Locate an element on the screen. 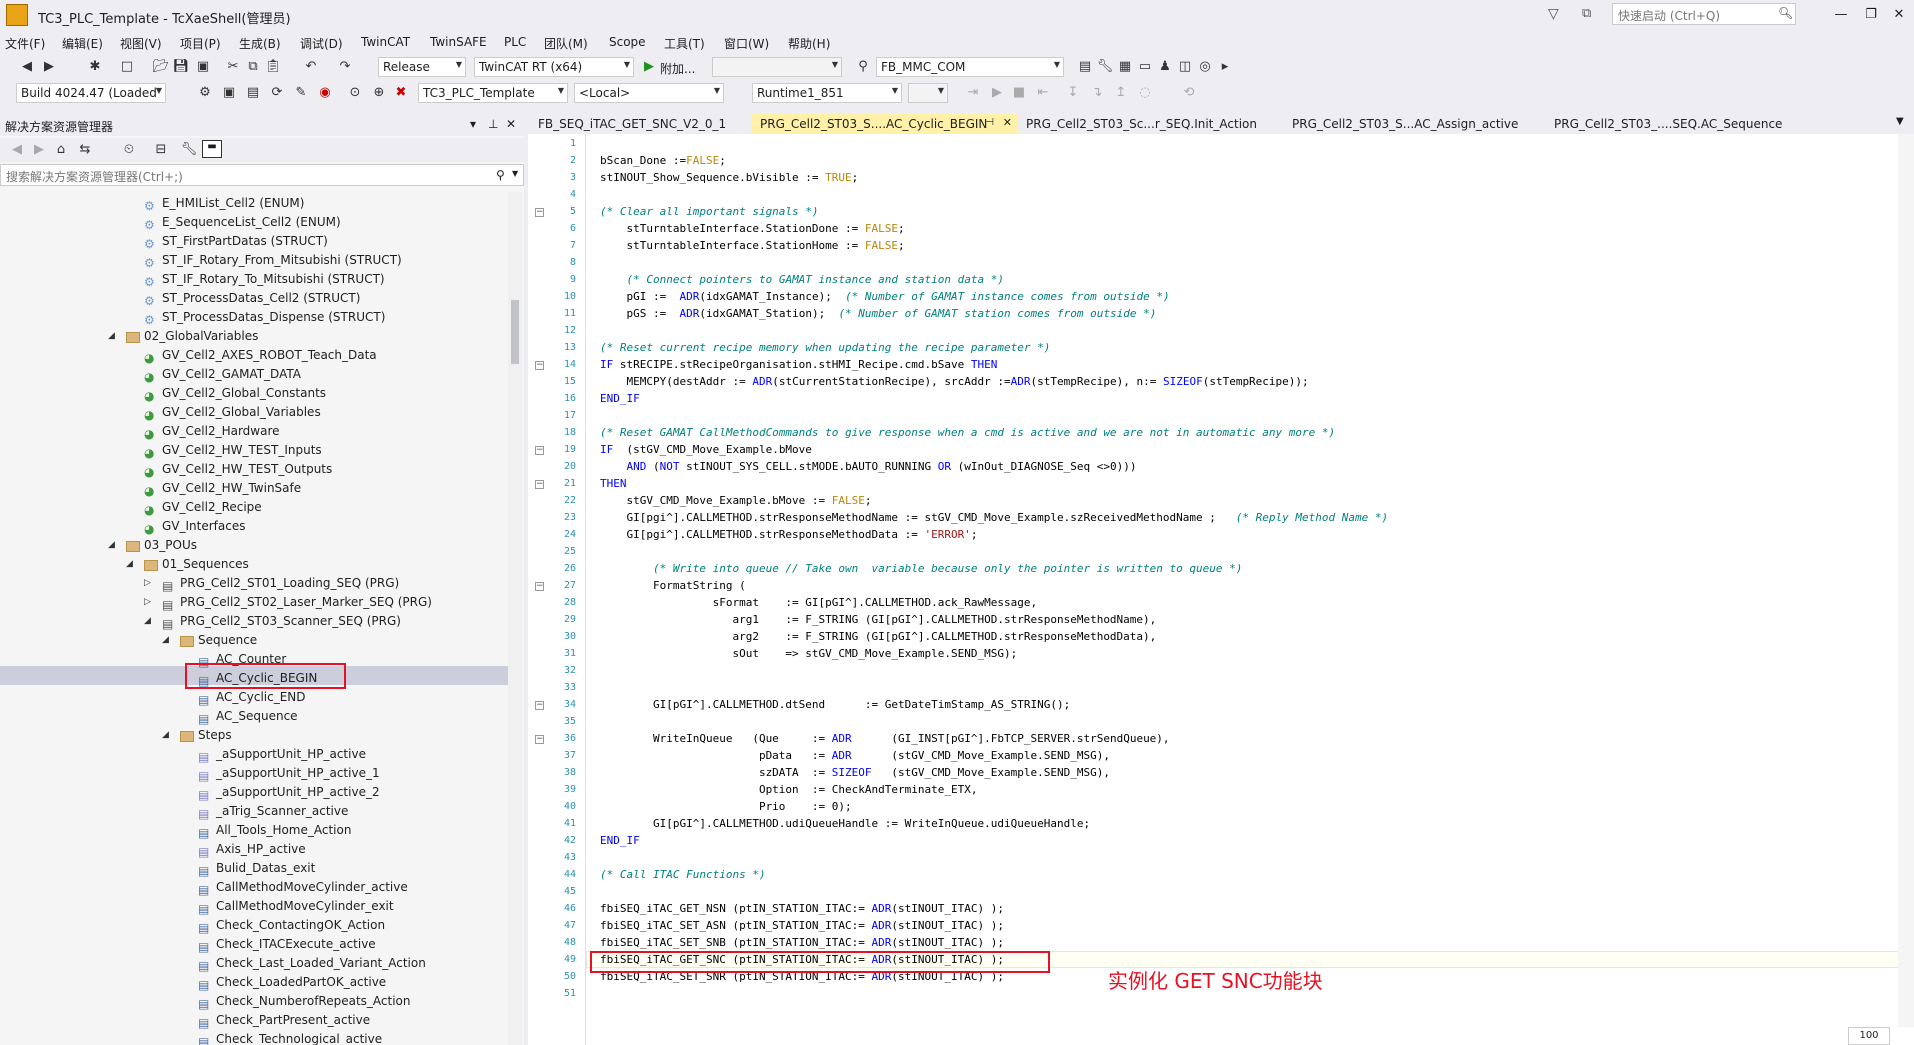 The width and height of the screenshot is (1914, 1045). output-icon: ▭ is located at coordinates (1145, 67).